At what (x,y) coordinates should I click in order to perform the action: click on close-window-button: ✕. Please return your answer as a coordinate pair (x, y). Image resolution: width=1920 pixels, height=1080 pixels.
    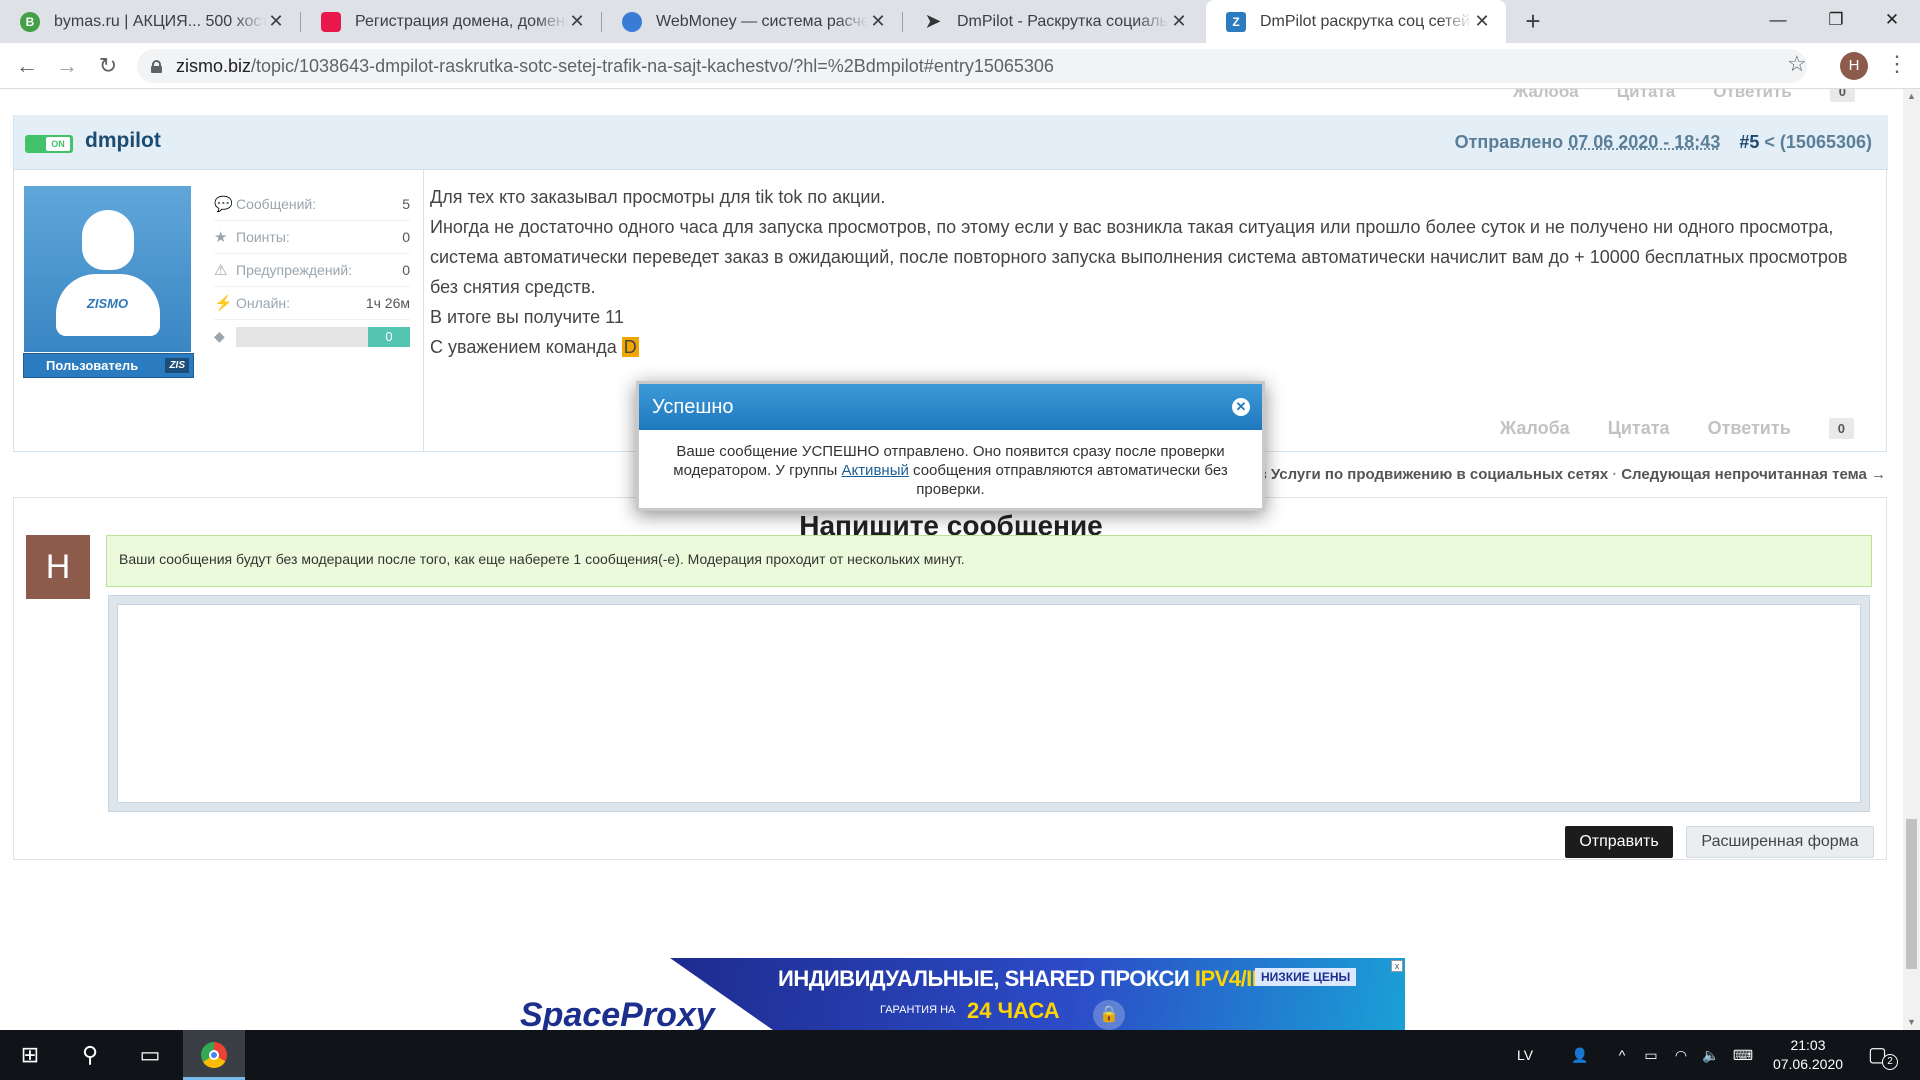
    Looking at the image, I should click on (1891, 20).